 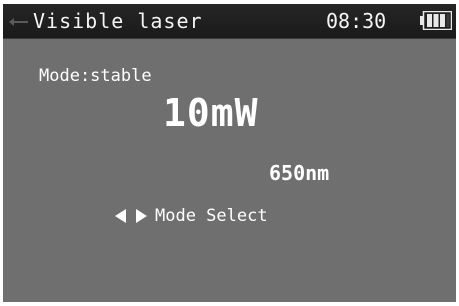 I want to click on clock-time: 08:30, so click(x=356, y=21).